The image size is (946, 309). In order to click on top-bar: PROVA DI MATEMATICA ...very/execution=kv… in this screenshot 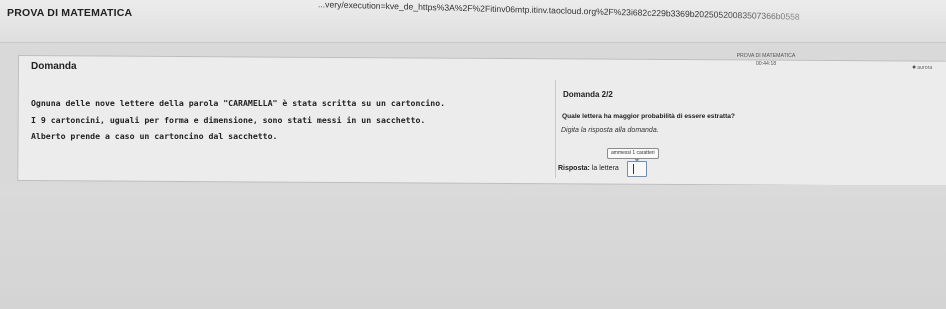, I will do `click(473, 21)`.